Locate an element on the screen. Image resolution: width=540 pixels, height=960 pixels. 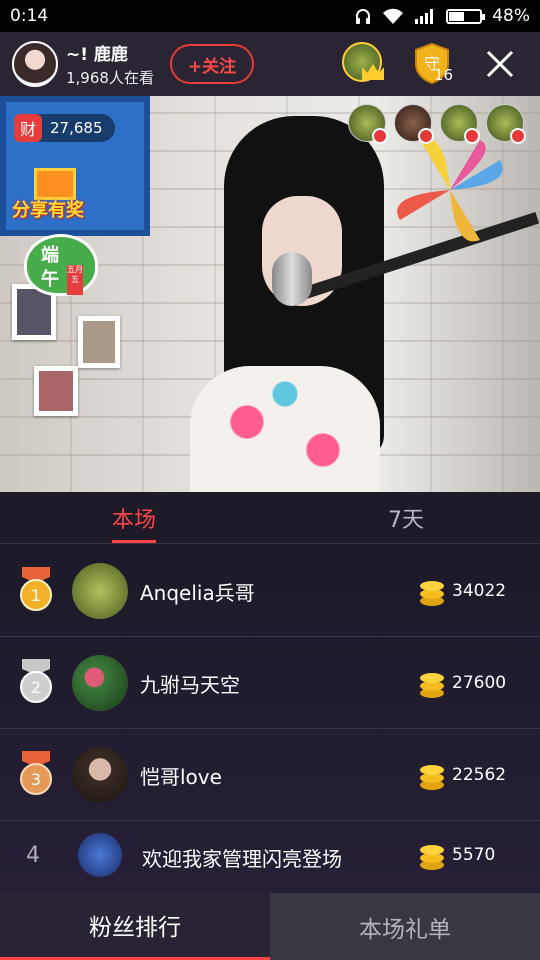
silver-medal-icon: 2 is located at coordinates (36, 681).